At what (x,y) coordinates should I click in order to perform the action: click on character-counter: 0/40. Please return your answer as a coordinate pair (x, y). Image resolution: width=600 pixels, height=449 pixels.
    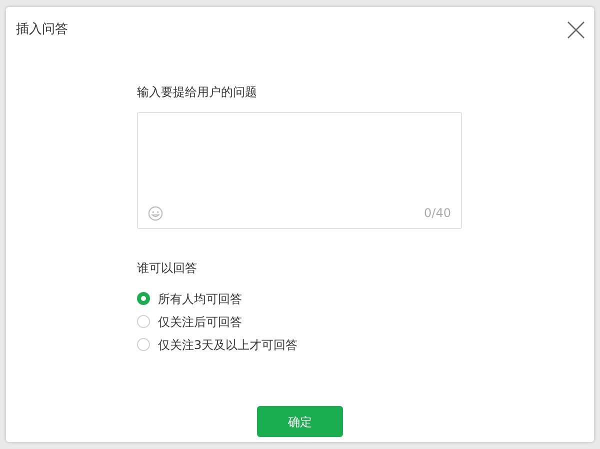
    Looking at the image, I should click on (437, 213).